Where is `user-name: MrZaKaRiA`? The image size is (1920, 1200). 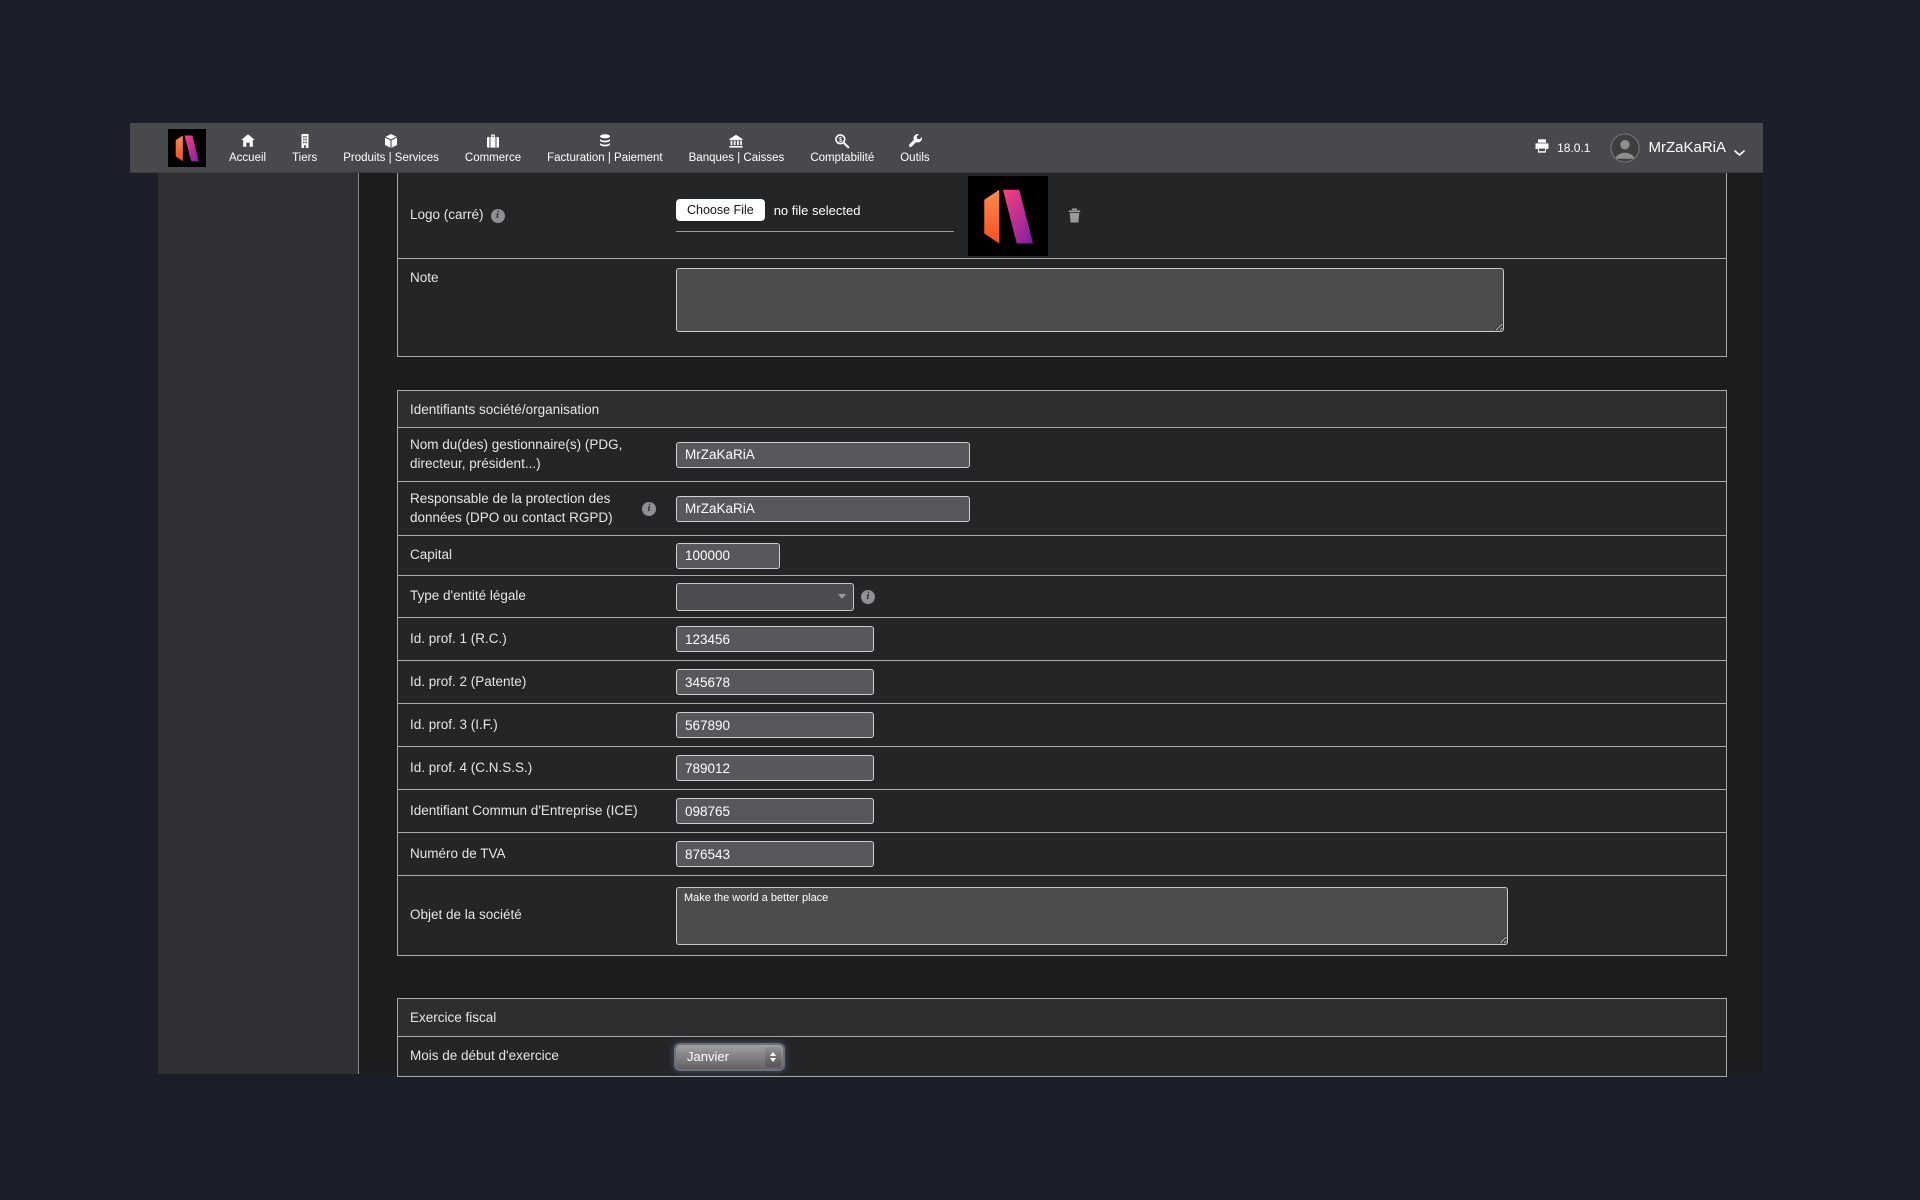 user-name: MrZaKaRiA is located at coordinates (1687, 147).